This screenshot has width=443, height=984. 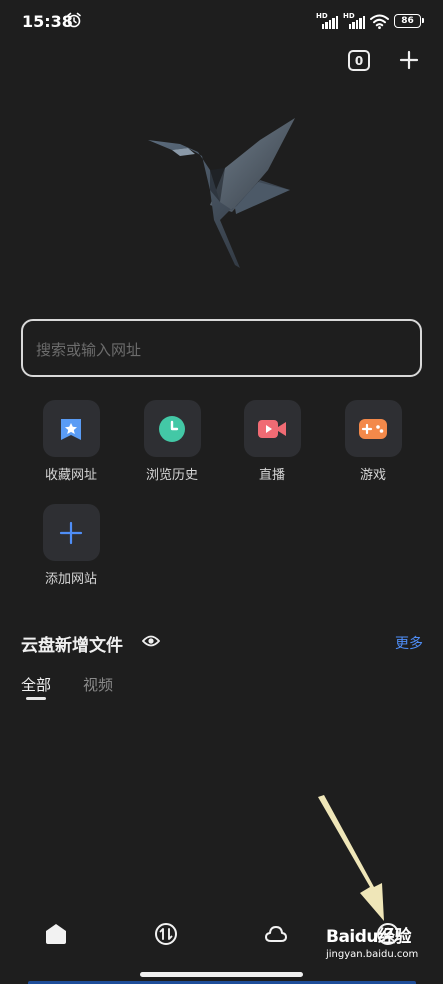 I want to click on filter-tab-all: 全部, so click(x=36, y=684).